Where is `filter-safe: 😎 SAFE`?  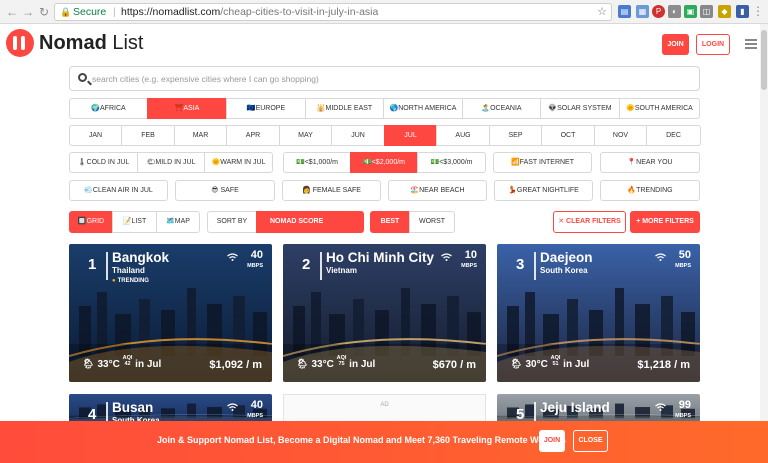 filter-safe: 😎 SAFE is located at coordinates (225, 190).